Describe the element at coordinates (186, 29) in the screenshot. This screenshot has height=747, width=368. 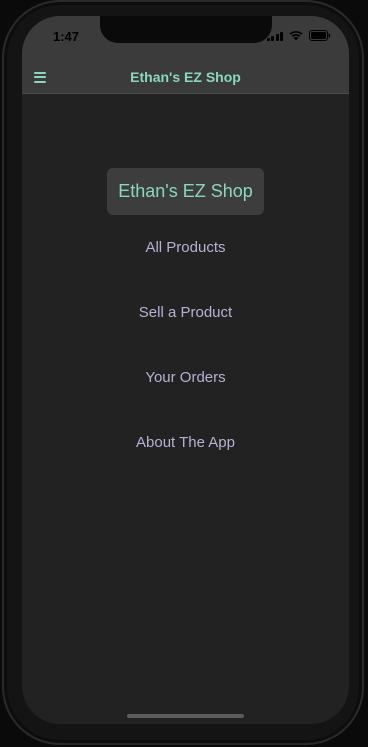
I see `notch` at that location.